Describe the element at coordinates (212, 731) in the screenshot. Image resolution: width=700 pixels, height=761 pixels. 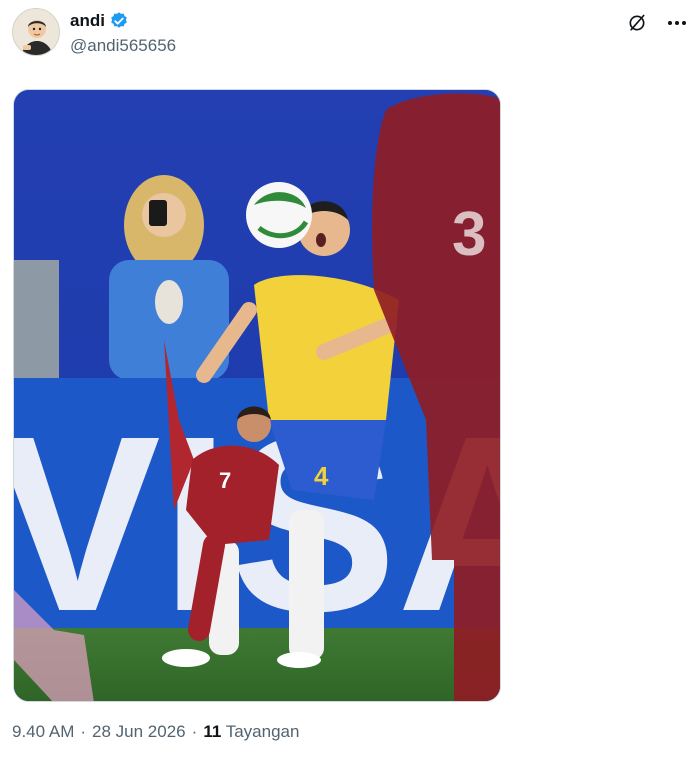
I see `views-count: 11` at that location.